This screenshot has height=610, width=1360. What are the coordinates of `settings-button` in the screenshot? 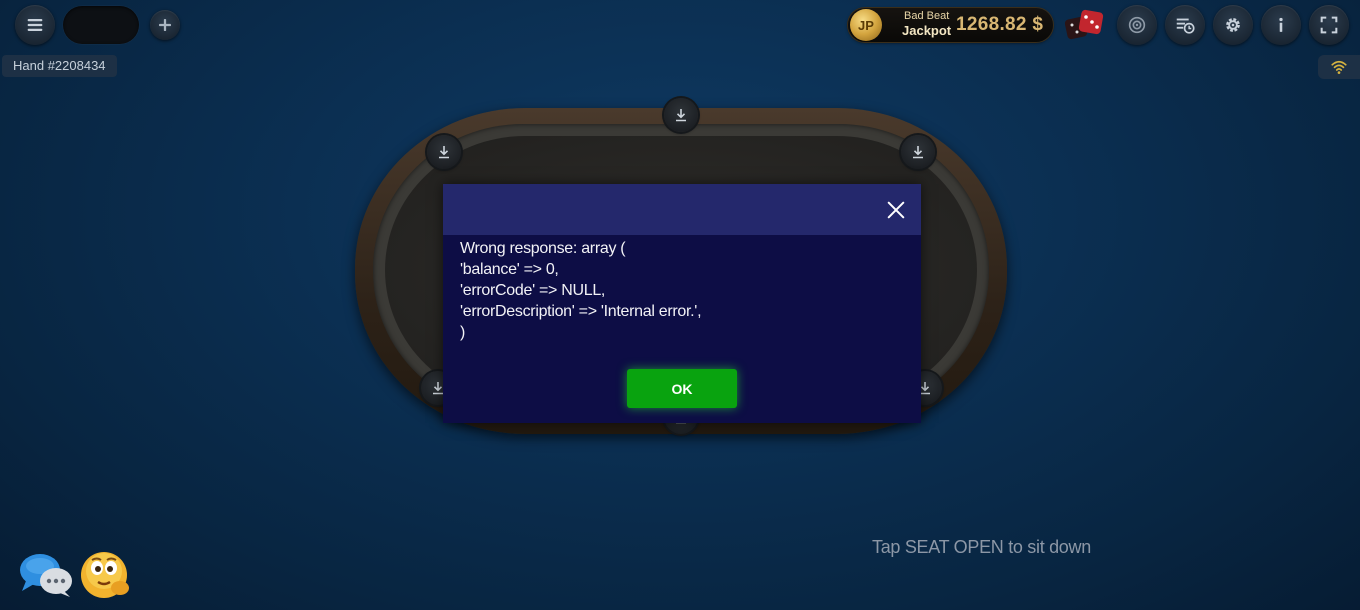 It's located at (1233, 25).